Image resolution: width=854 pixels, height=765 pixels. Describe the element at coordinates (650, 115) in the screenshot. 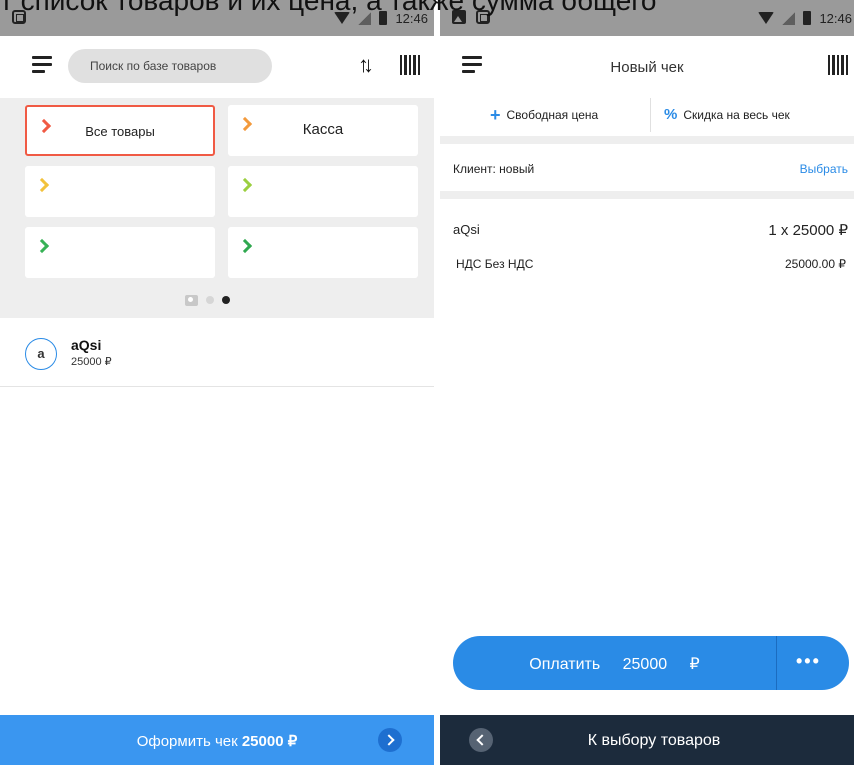

I see `actions-divider` at that location.